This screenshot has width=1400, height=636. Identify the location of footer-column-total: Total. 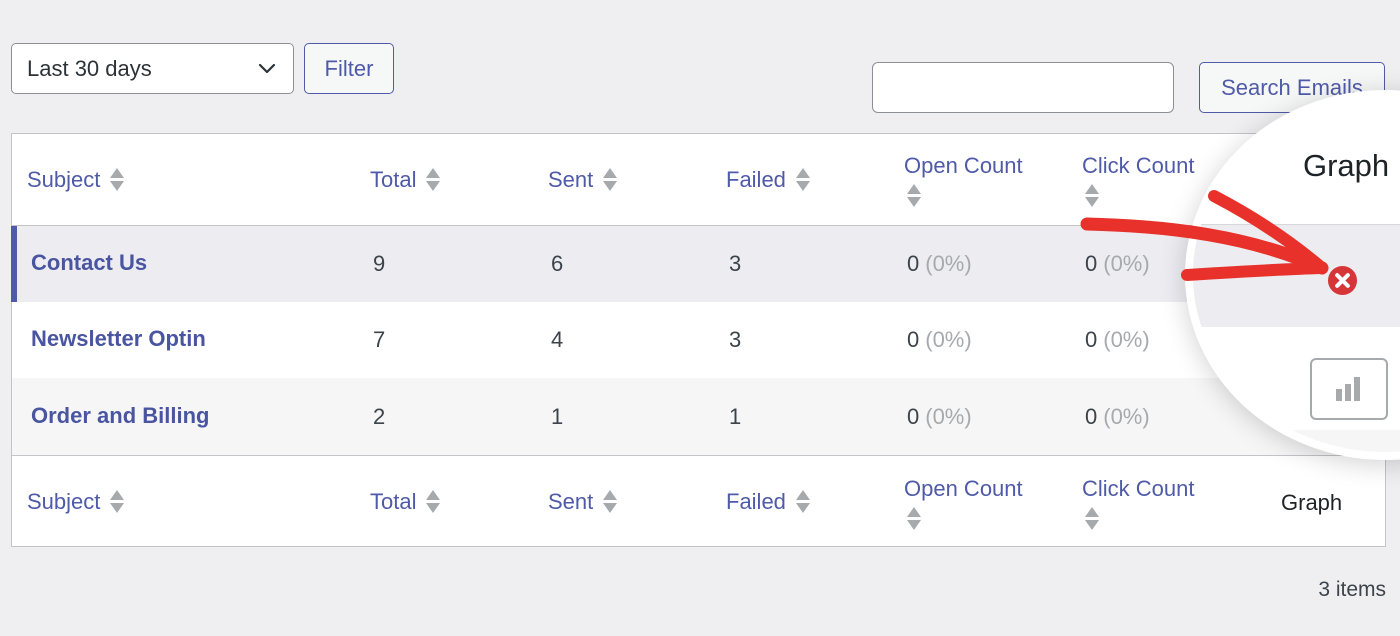
(405, 502).